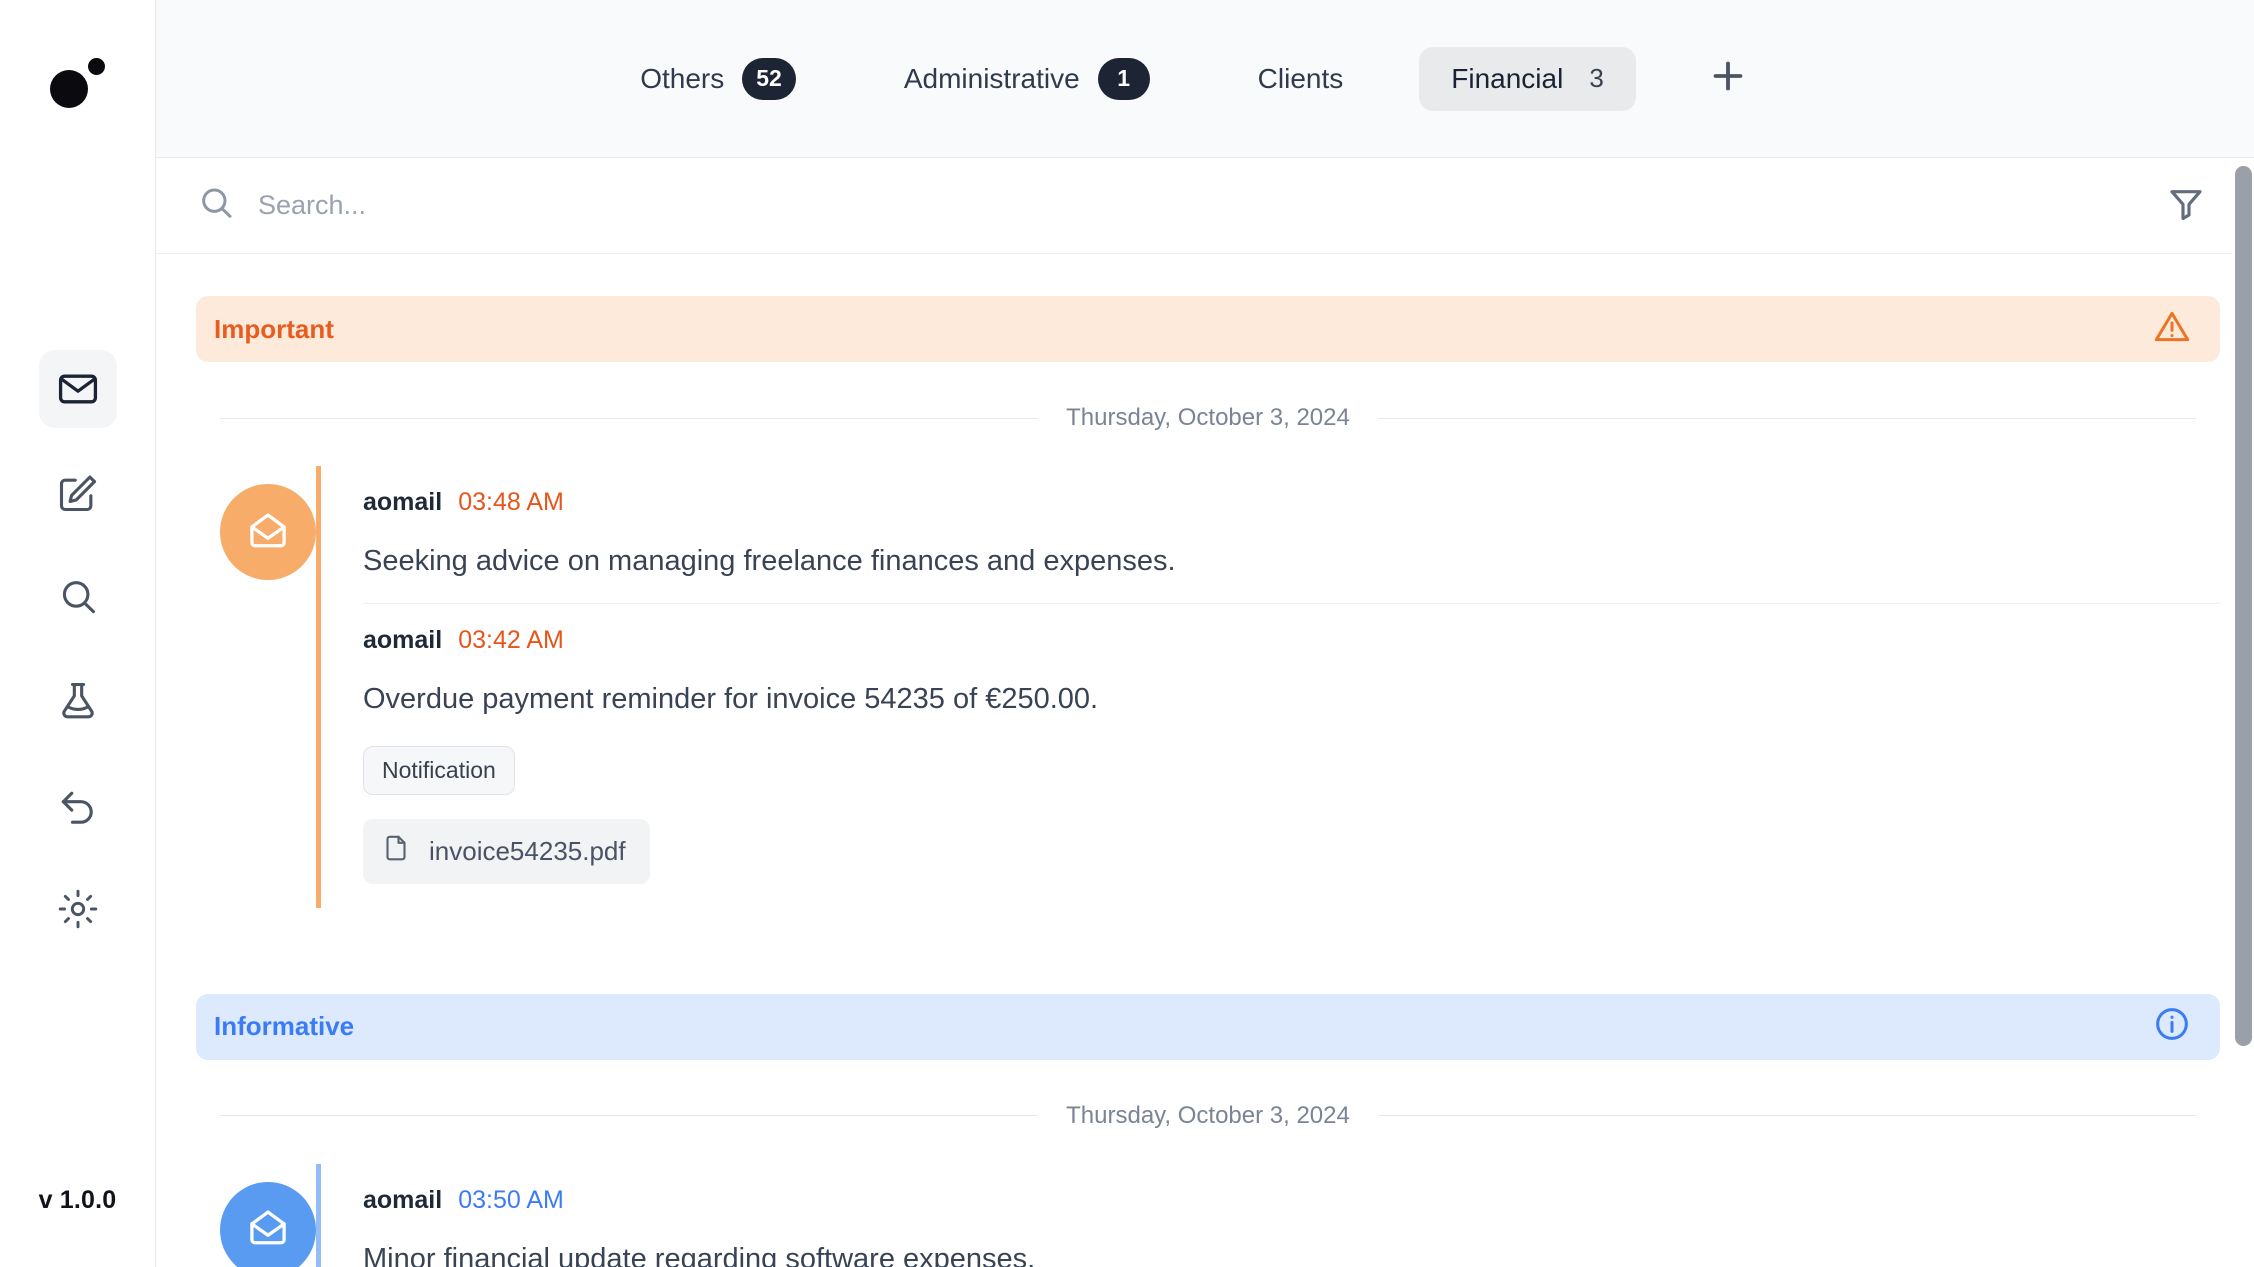  I want to click on search-field-group, so click(1167, 205).